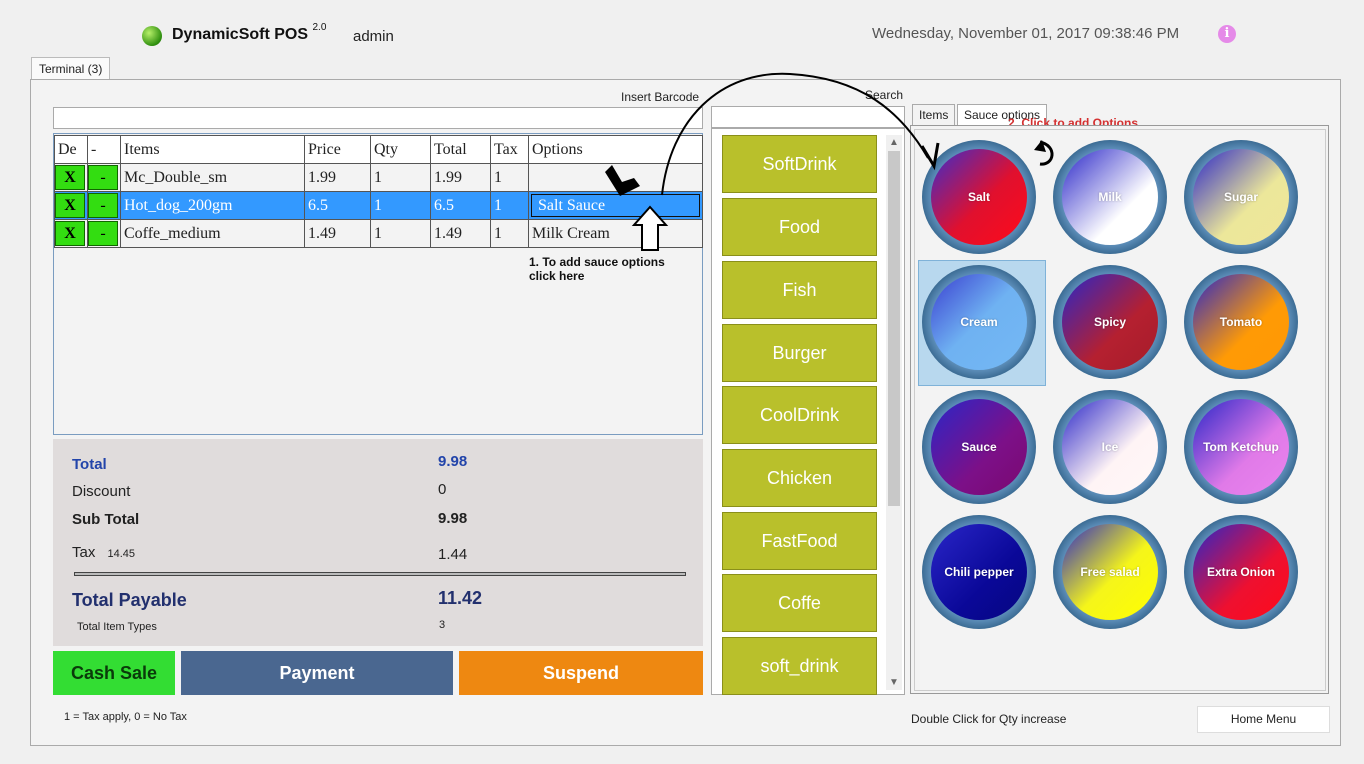 The image size is (1364, 764). I want to click on arrow-curve, so click(795, 134).